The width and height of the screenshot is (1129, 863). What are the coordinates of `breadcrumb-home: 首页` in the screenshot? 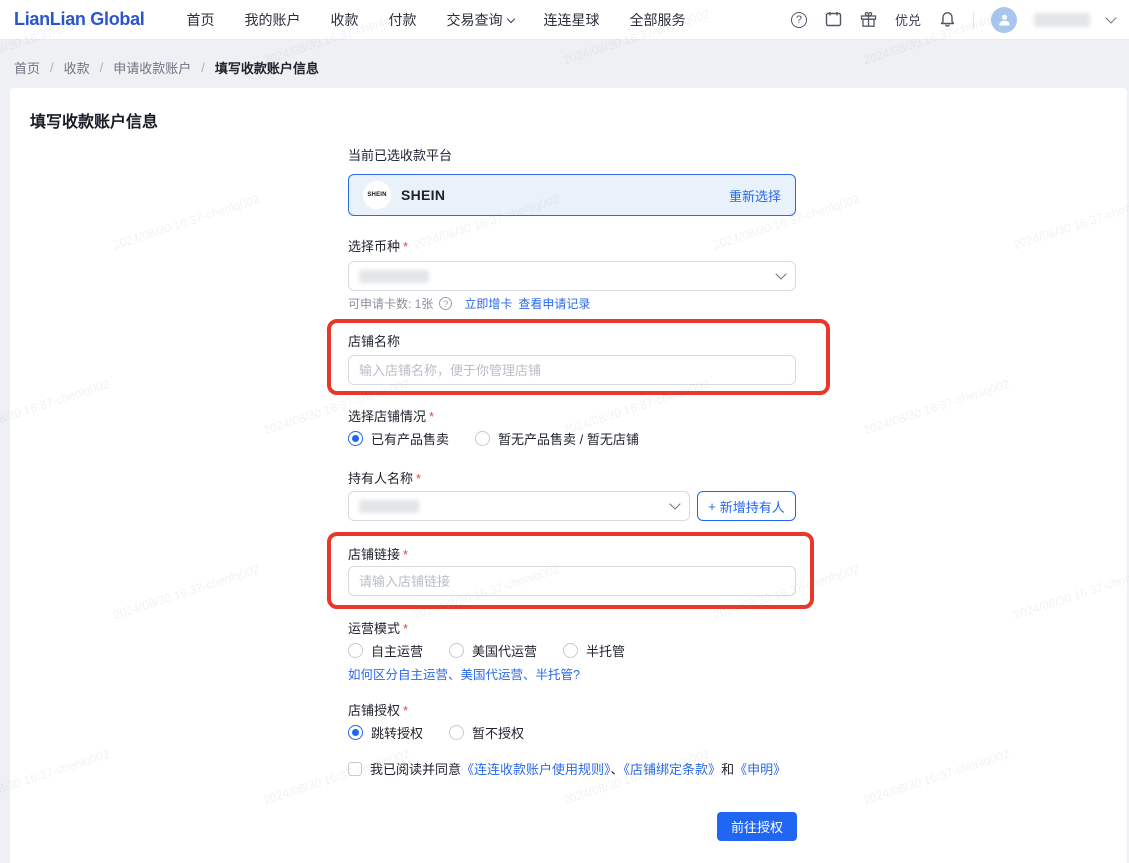 It's located at (27, 67).